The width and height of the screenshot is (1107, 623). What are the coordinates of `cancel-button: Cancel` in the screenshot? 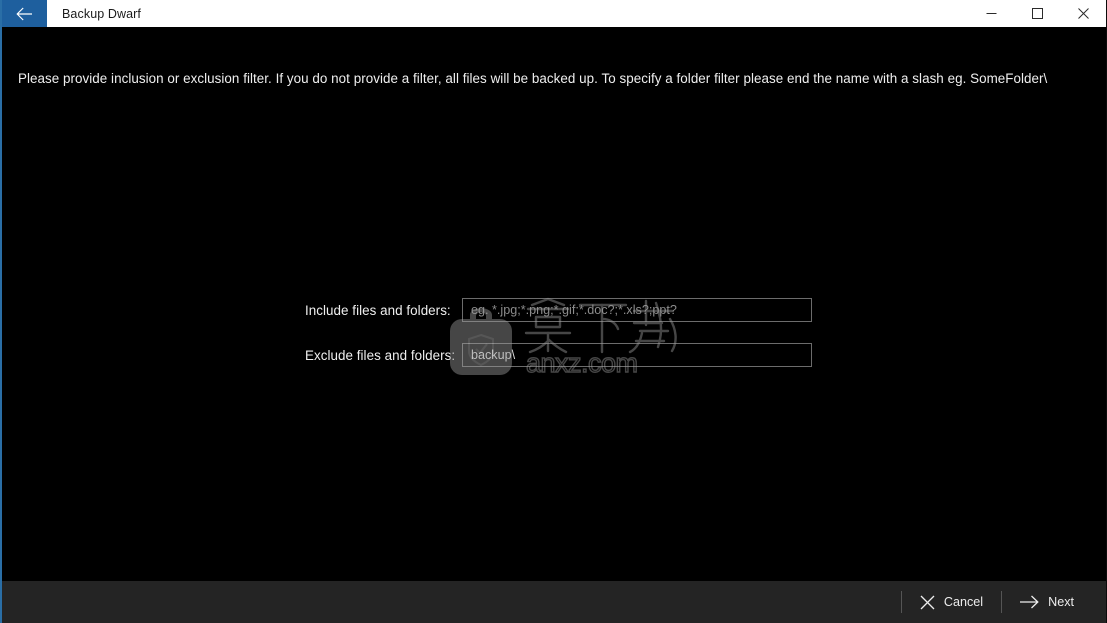 It's located at (951, 602).